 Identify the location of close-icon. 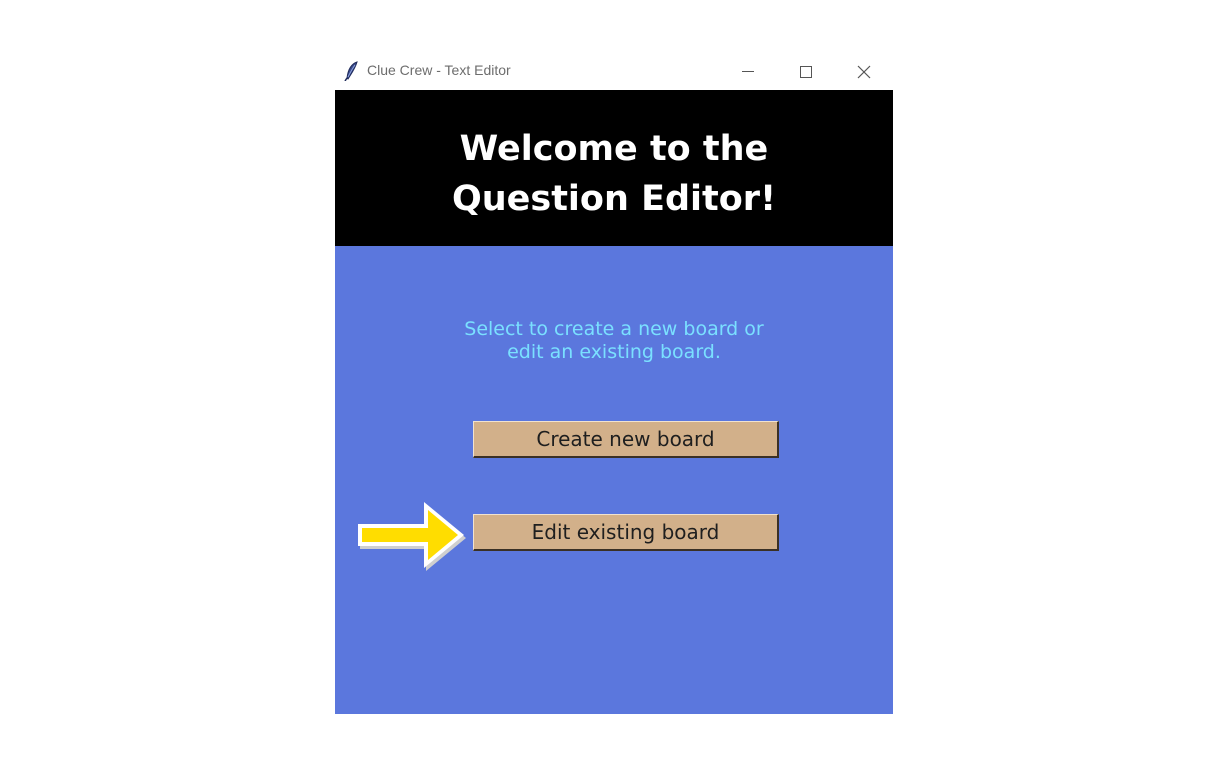
(864, 72).